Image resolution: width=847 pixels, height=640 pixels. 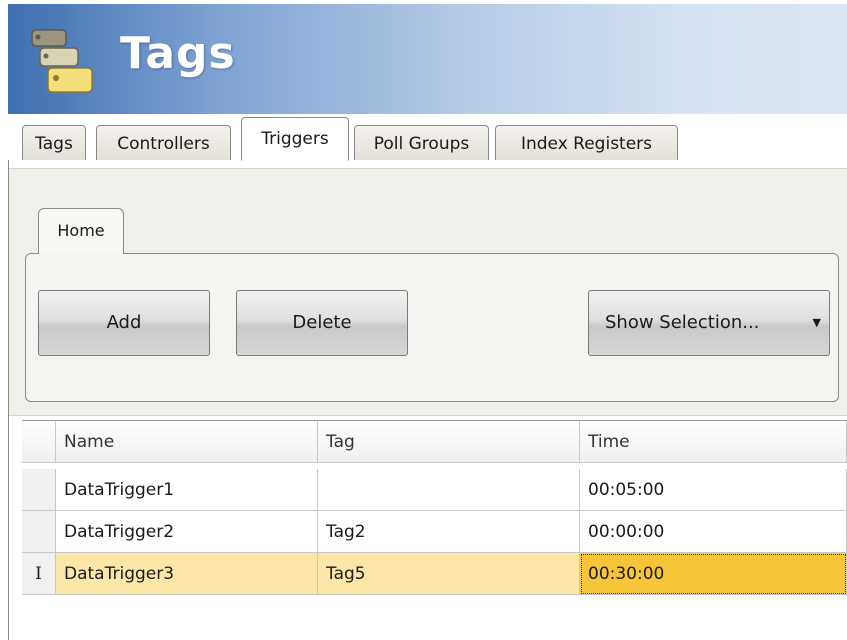 What do you see at coordinates (187, 532) in the screenshot?
I see `cell-name: DataTrigger2` at bounding box center [187, 532].